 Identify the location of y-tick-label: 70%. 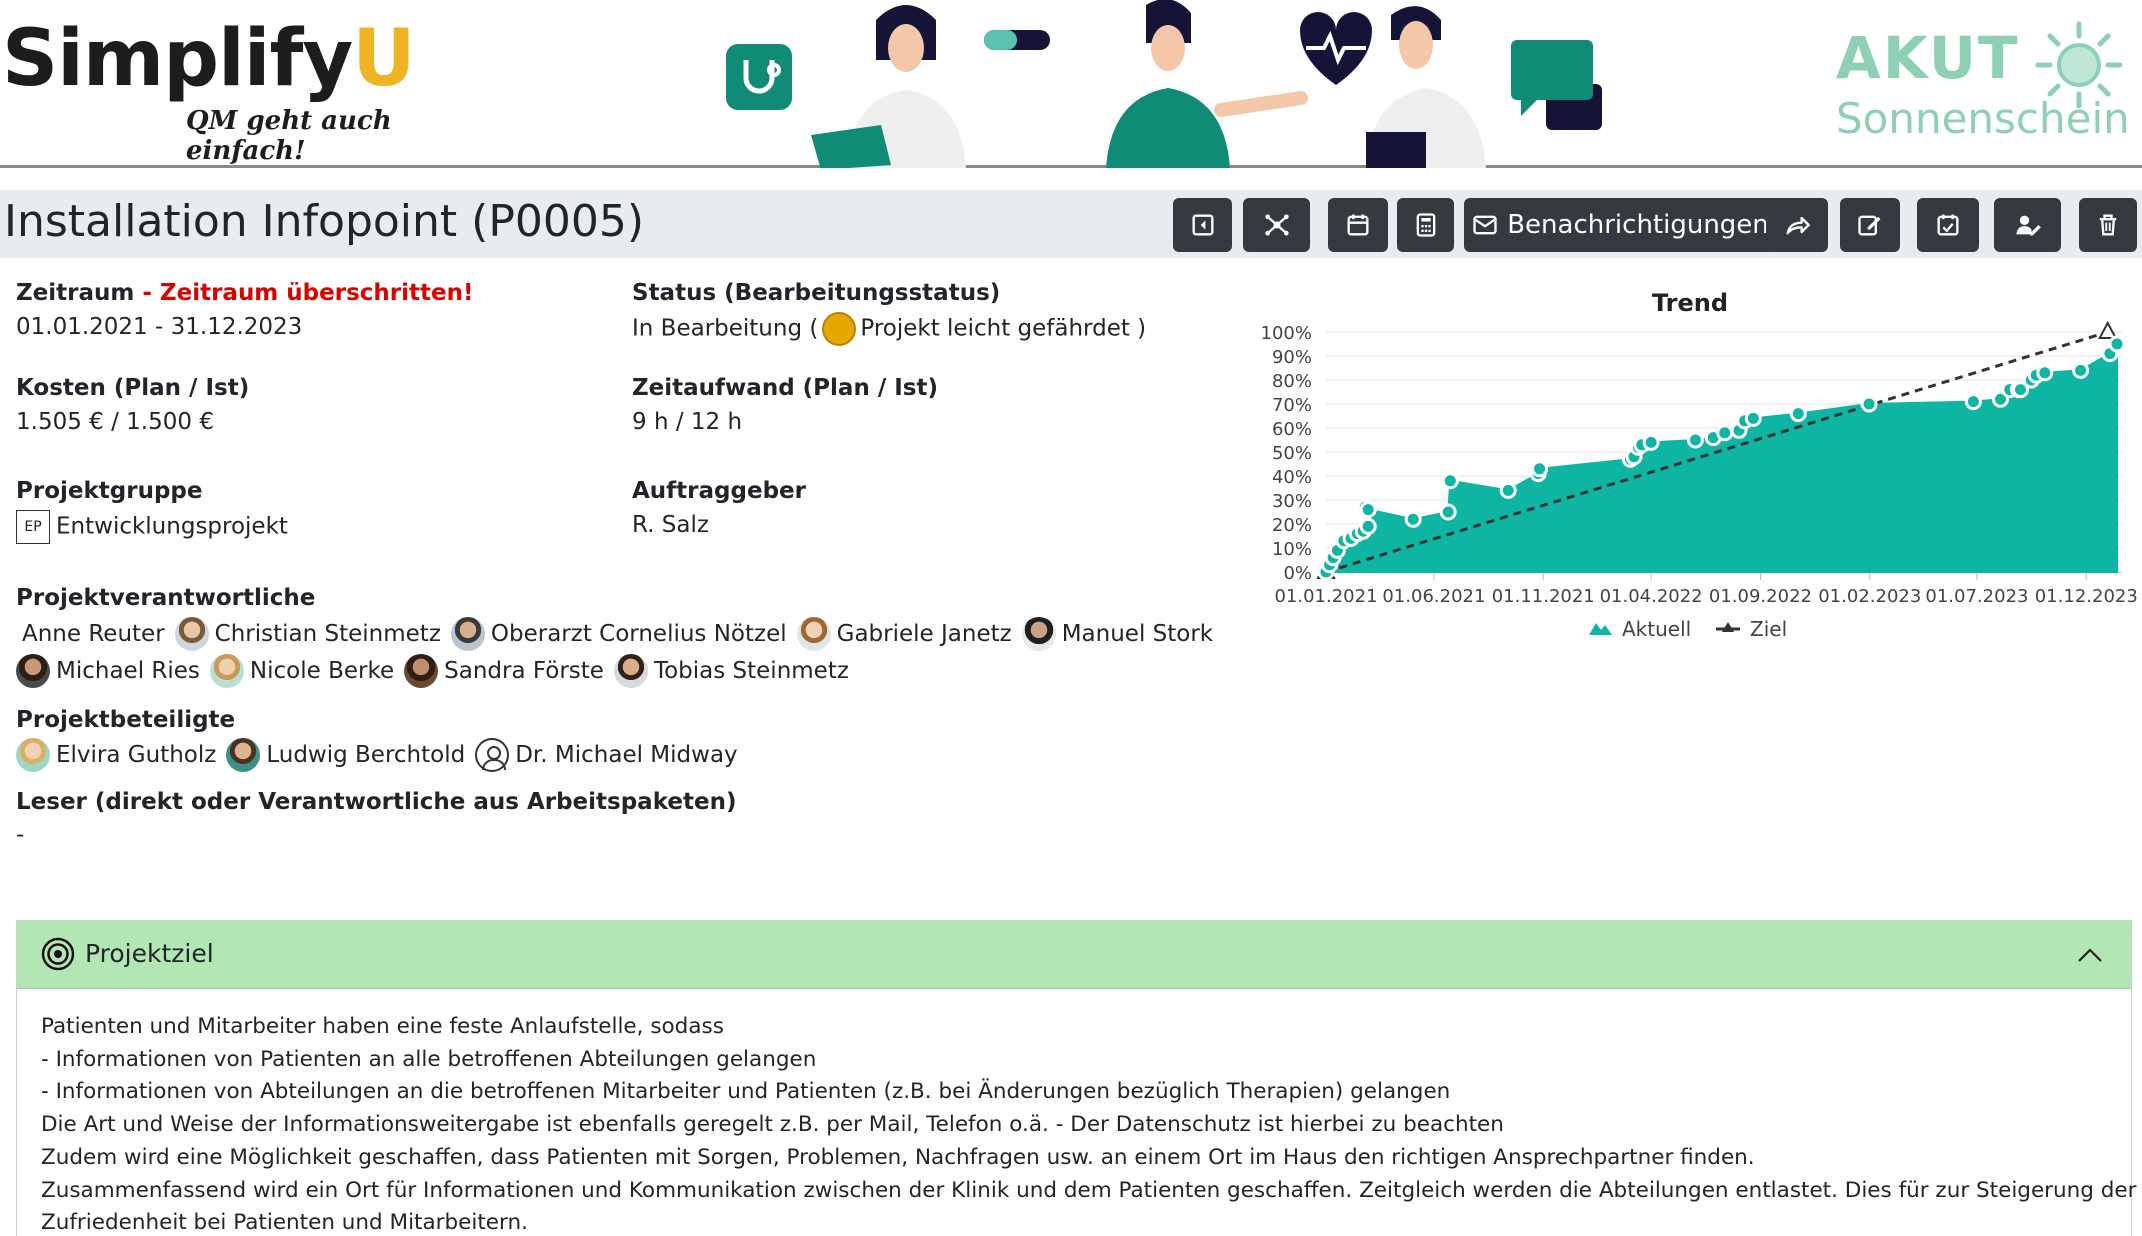
(1292, 405).